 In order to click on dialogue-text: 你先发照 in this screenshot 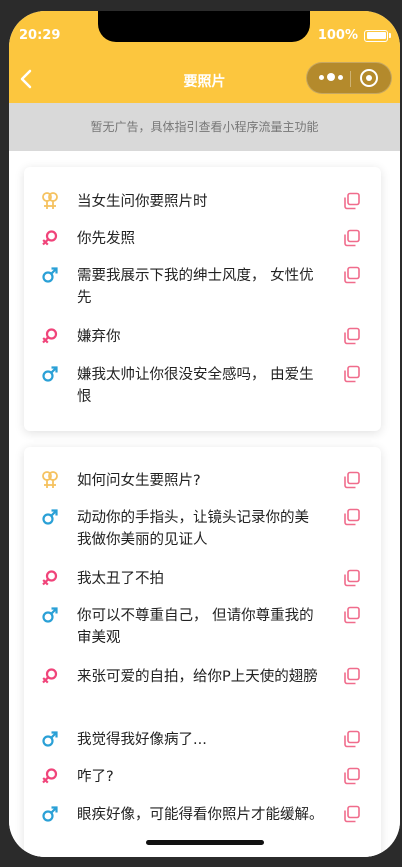, I will do `click(106, 239)`.